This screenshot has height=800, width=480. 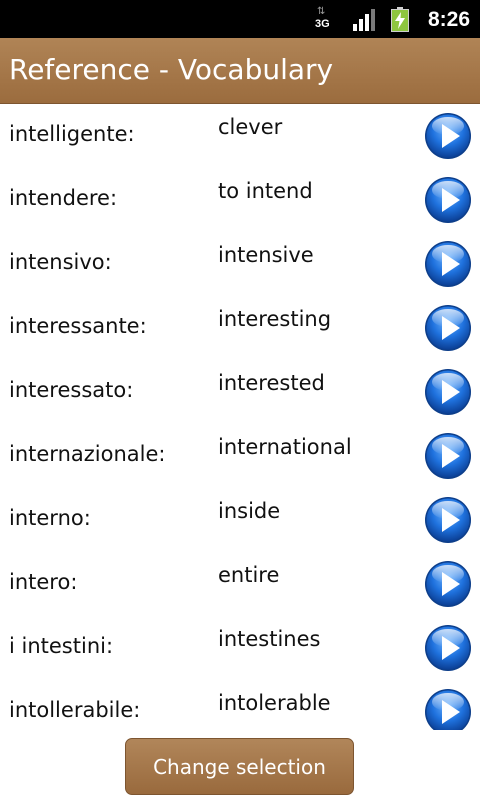 I want to click on page-title: Reference - Vocabulary, so click(x=171, y=69).